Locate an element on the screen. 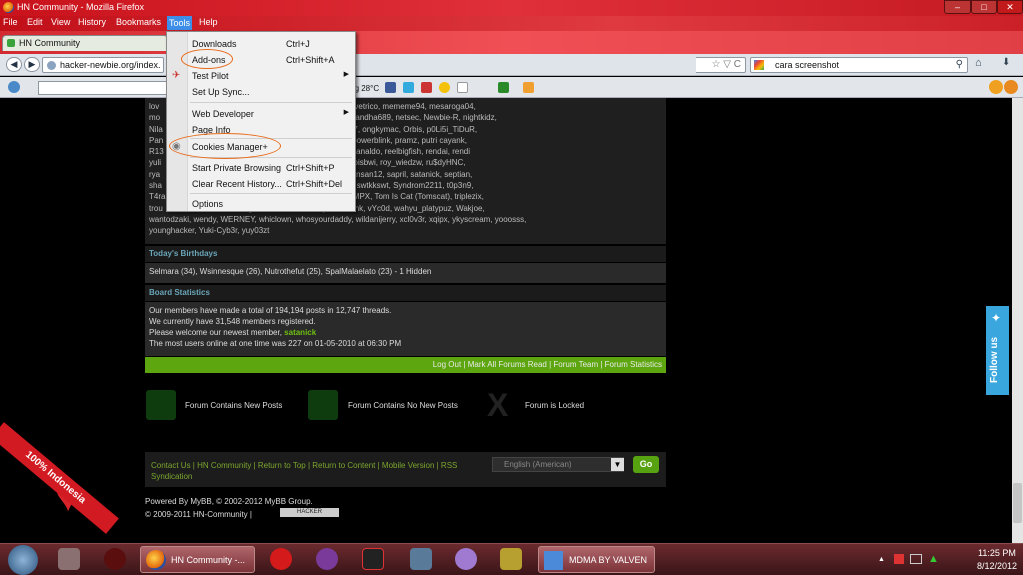 The width and height of the screenshot is (1023, 575). addon-plus-icon is located at coordinates (996, 87).